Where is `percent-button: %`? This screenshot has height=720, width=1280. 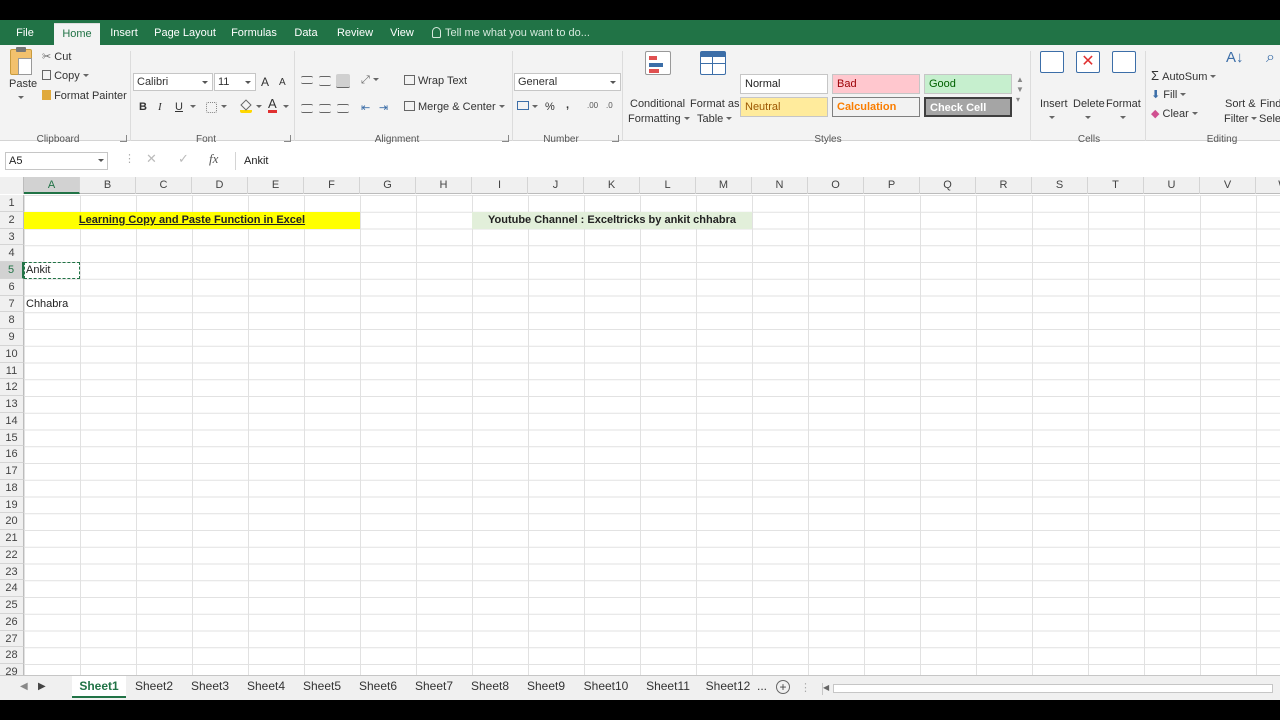 percent-button: % is located at coordinates (550, 107).